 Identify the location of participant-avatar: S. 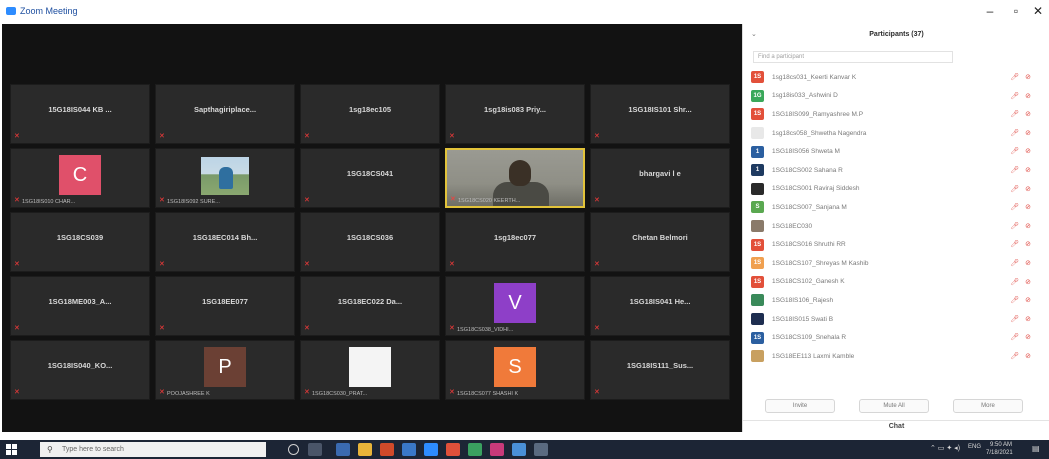
(757, 207).